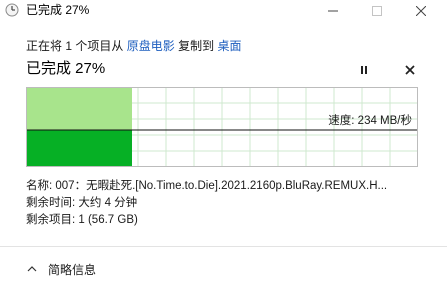  Describe the element at coordinates (229, 46) in the screenshot. I see `destination-folder-link: 桌面` at that location.